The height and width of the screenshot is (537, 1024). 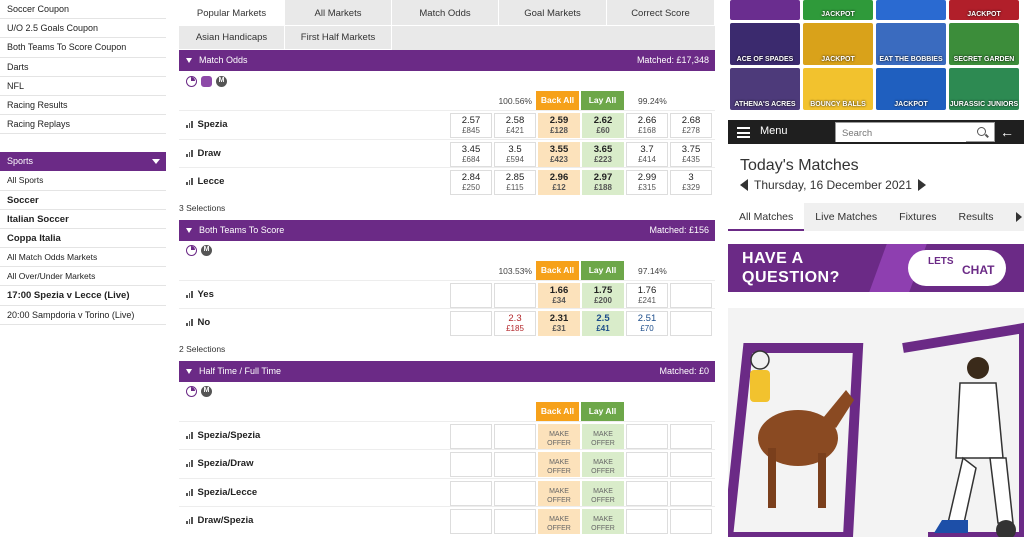 What do you see at coordinates (219, 463) in the screenshot?
I see `runner-name: Spezia/Draw` at bounding box center [219, 463].